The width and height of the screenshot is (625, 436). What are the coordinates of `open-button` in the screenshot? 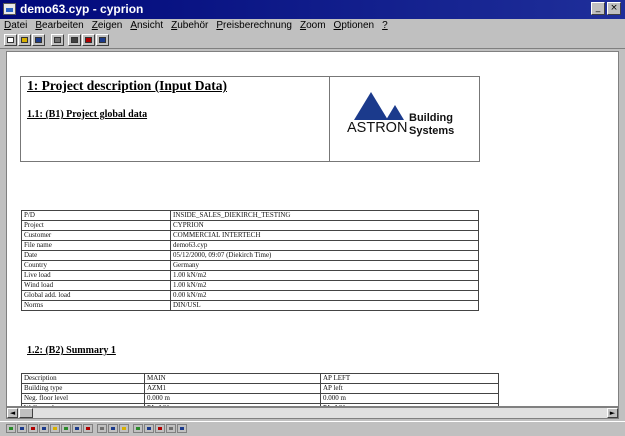 It's located at (24, 40).